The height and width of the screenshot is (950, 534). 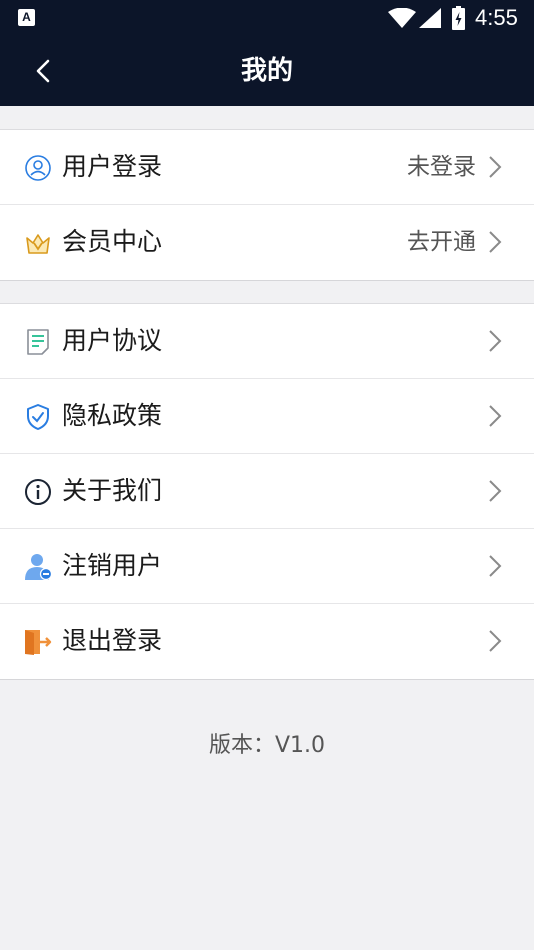 I want to click on about-us-row: 关于我们, so click(x=267, y=491).